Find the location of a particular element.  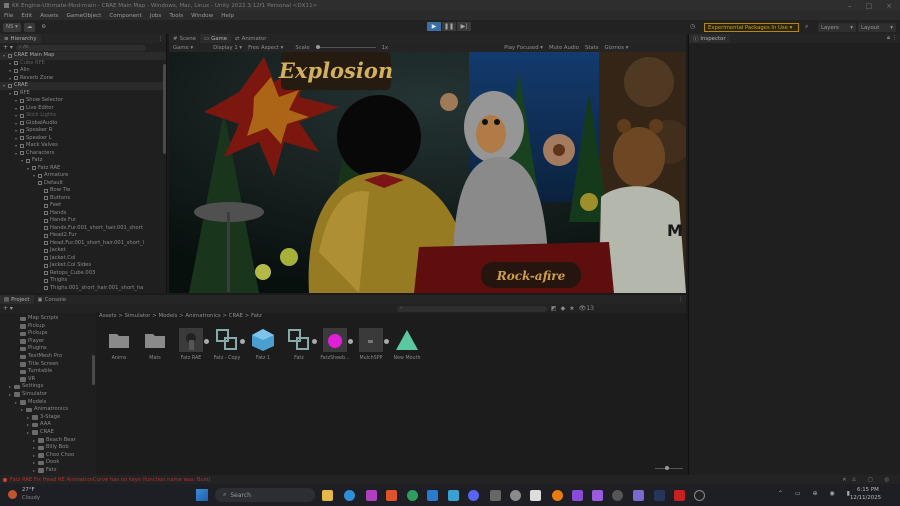

taskbar-app-brave-icon is located at coordinates (391, 495).